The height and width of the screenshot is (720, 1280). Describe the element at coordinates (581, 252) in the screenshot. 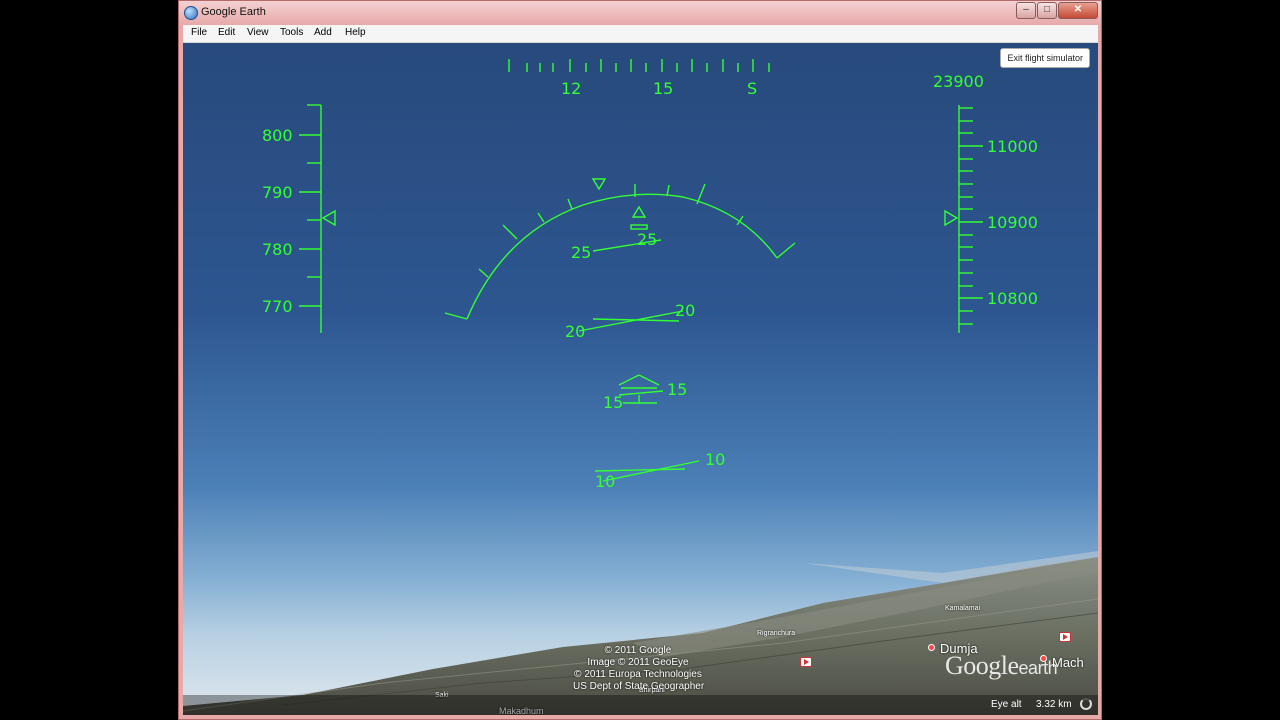

I see `pitch-label-25-left: 25` at that location.